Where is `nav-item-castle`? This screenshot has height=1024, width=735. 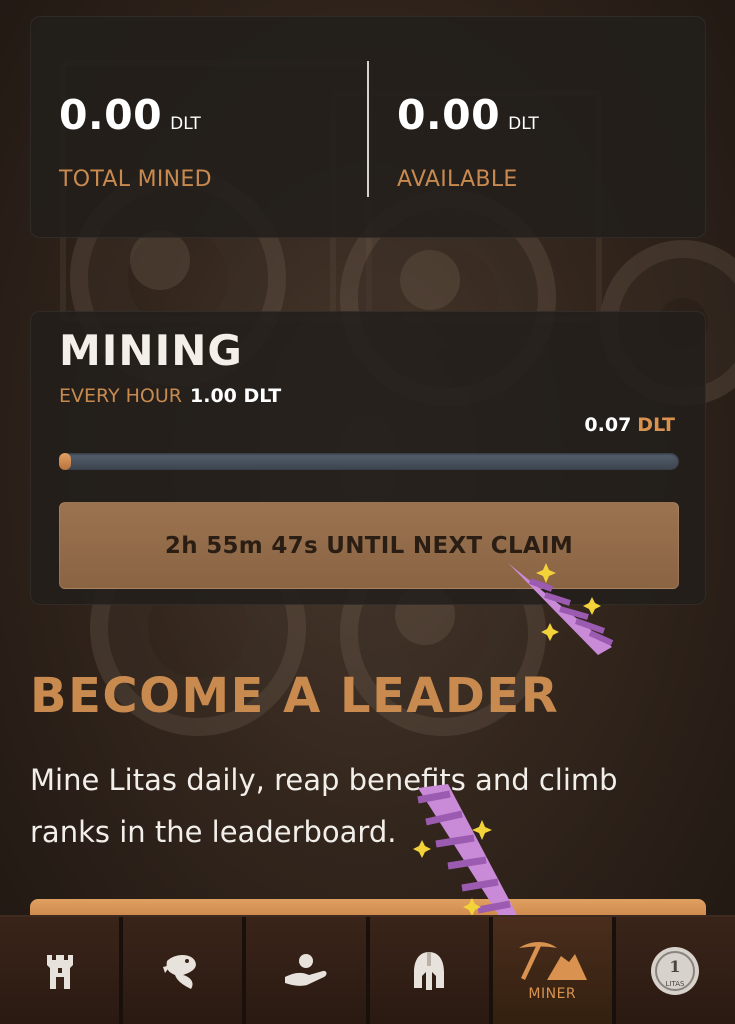
nav-item-castle is located at coordinates (62, 970).